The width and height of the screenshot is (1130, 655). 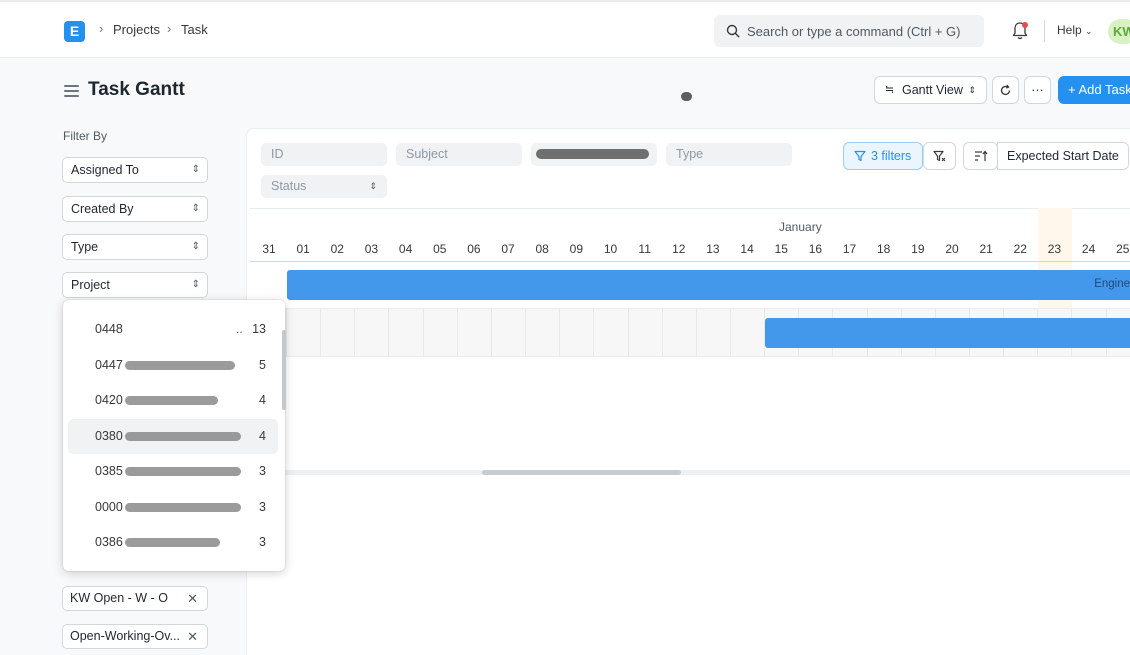 I want to click on project-option: 0385 3, so click(x=173, y=471).